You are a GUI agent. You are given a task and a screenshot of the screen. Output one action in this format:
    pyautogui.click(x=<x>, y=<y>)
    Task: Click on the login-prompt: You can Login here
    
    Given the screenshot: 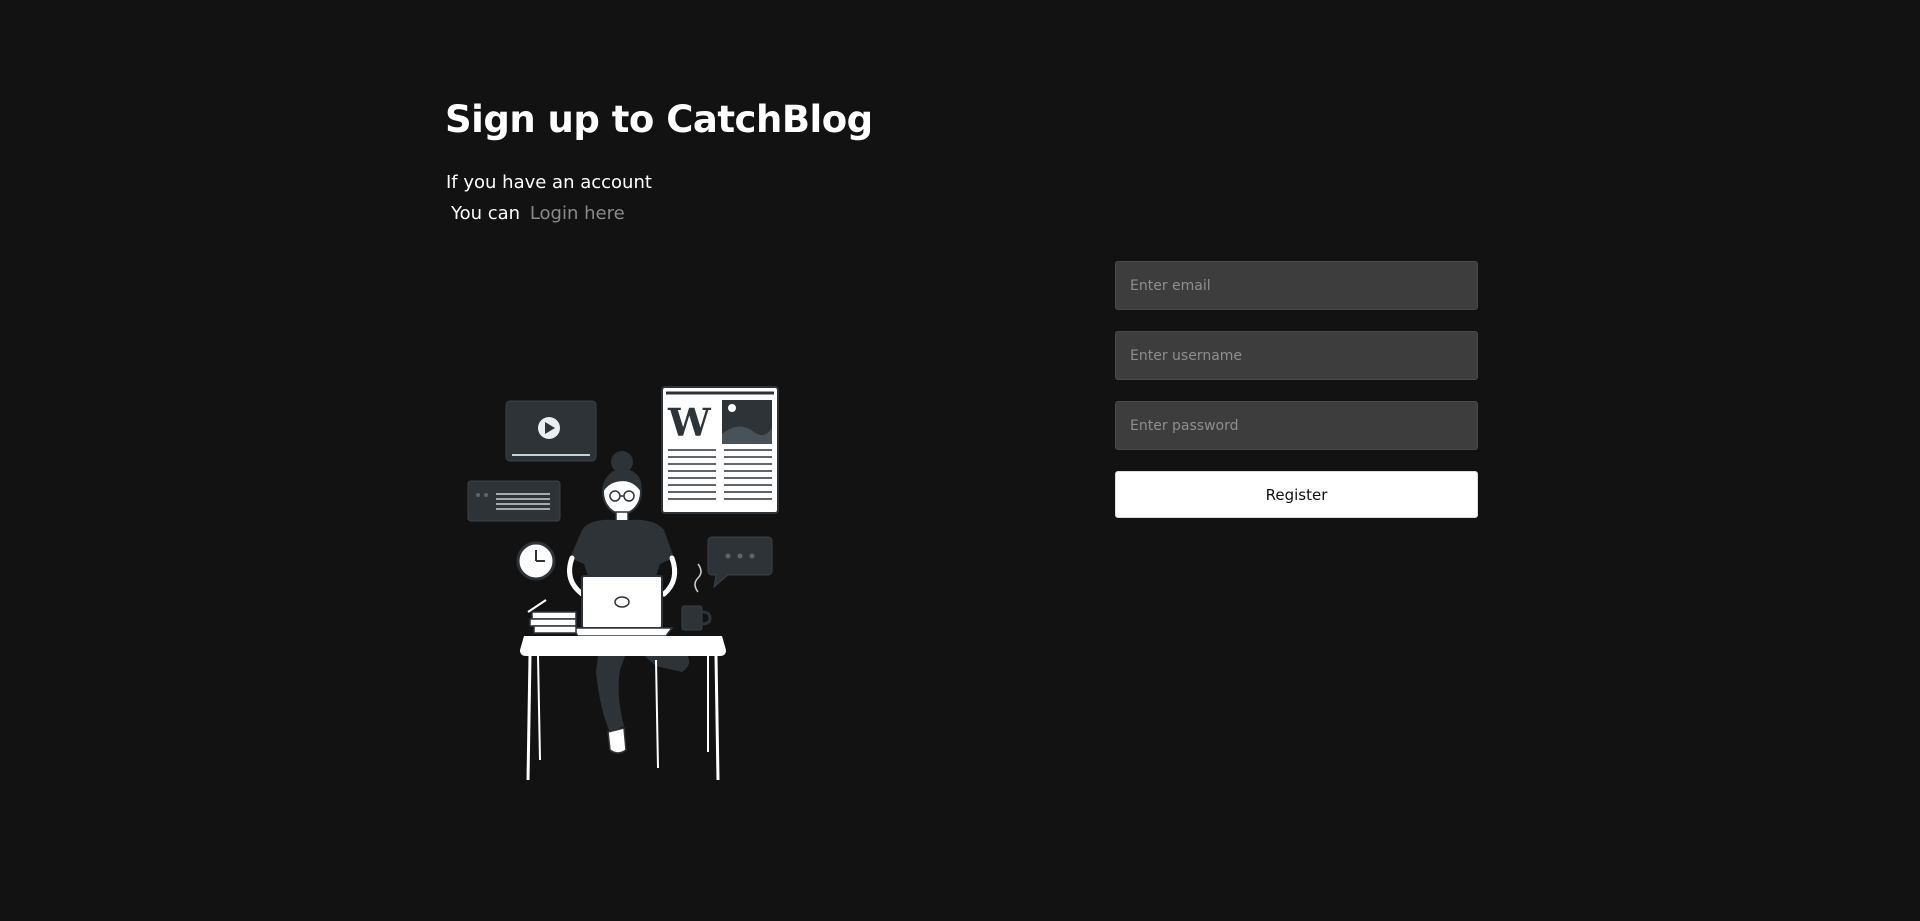 What is the action you would take?
    pyautogui.click(x=538, y=213)
    